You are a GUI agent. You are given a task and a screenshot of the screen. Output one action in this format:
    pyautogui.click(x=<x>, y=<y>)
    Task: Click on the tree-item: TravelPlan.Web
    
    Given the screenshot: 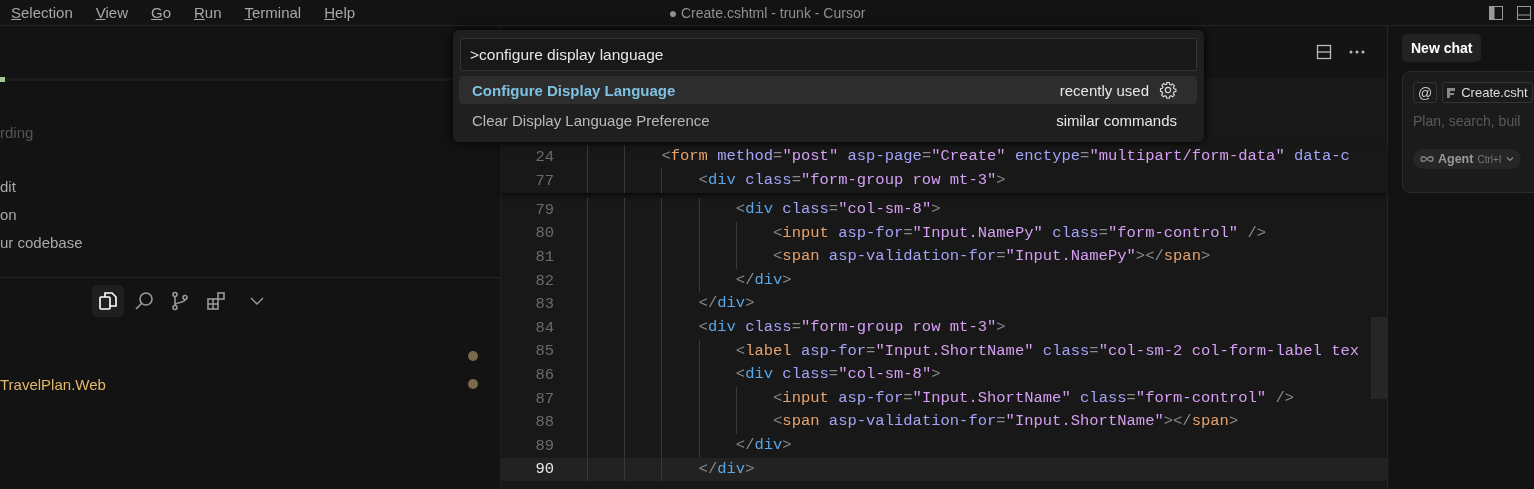 What is the action you would take?
    pyautogui.click(x=53, y=384)
    